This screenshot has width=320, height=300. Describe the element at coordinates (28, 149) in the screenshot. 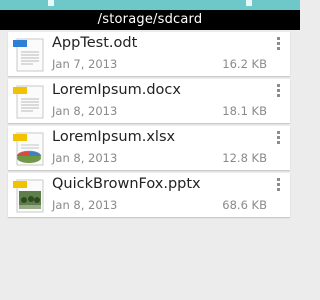

I see `xlsx-spreadsheet-icon` at that location.